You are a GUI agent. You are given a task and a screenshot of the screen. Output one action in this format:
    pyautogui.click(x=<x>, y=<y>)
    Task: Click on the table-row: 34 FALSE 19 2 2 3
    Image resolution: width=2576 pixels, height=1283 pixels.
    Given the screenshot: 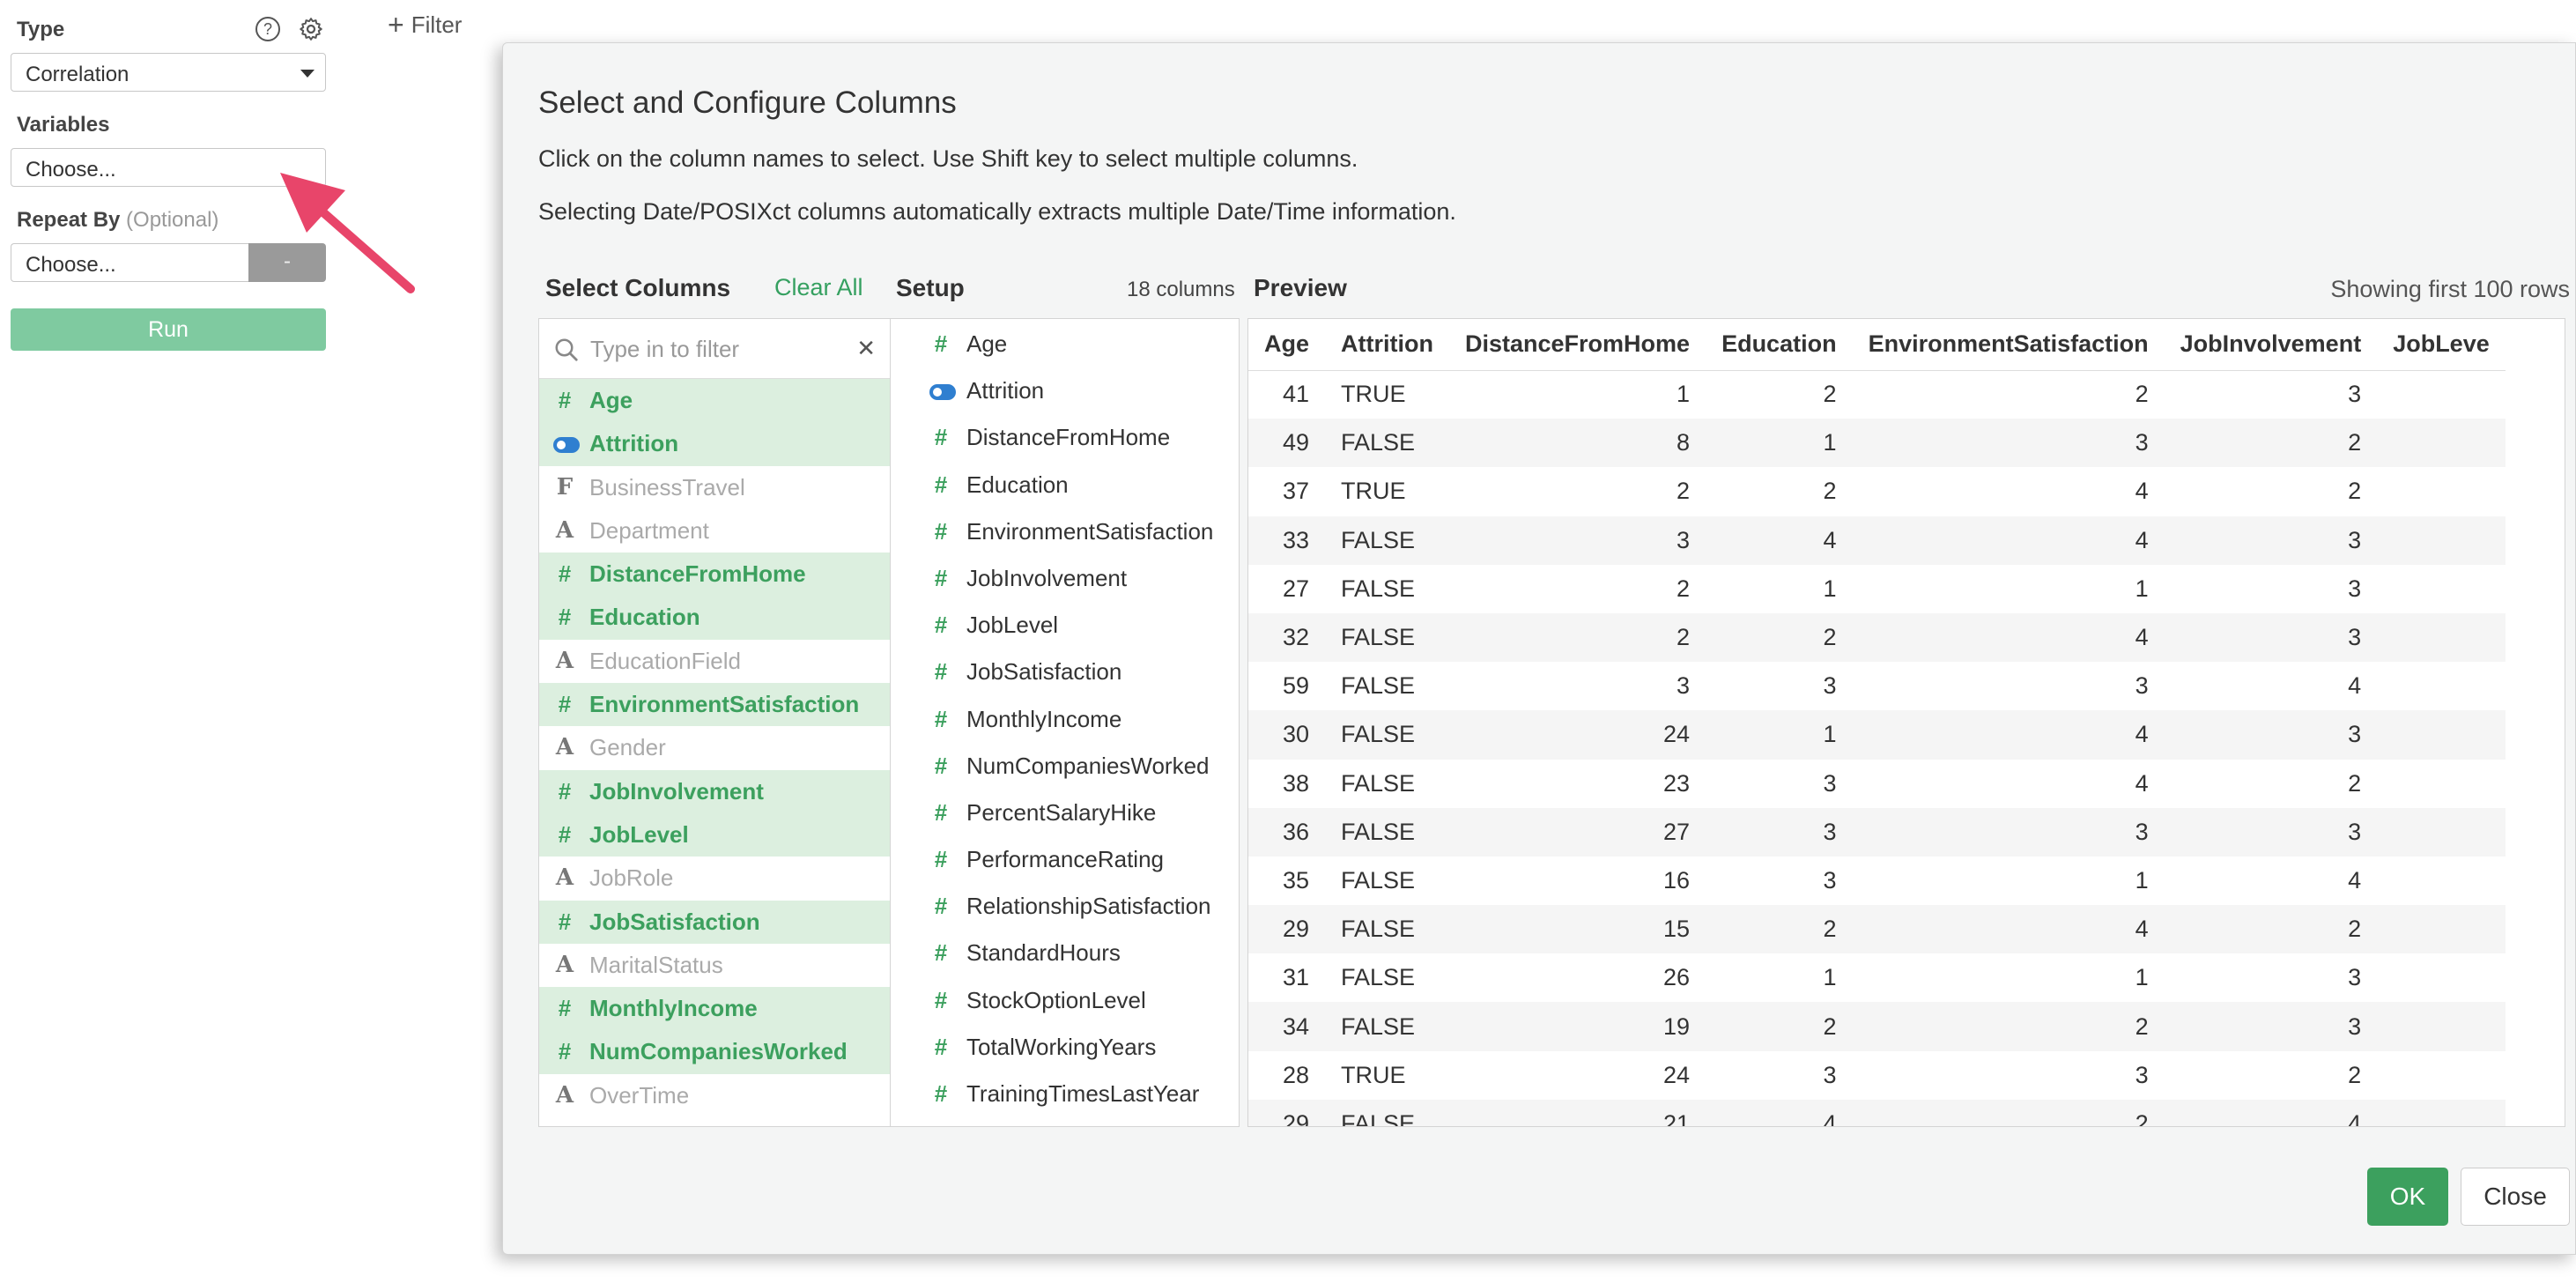 What is the action you would take?
    pyautogui.click(x=1877, y=1026)
    